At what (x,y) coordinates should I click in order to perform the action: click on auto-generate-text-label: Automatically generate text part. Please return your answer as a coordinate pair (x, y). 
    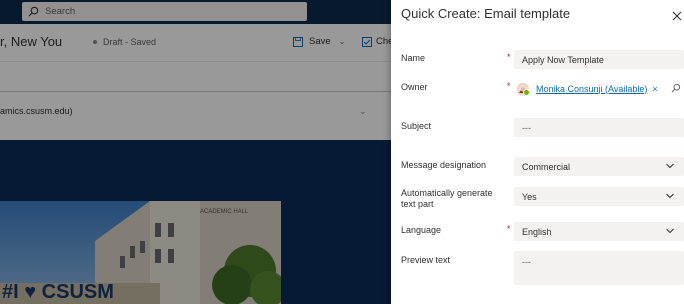
    Looking at the image, I should click on (447, 198).